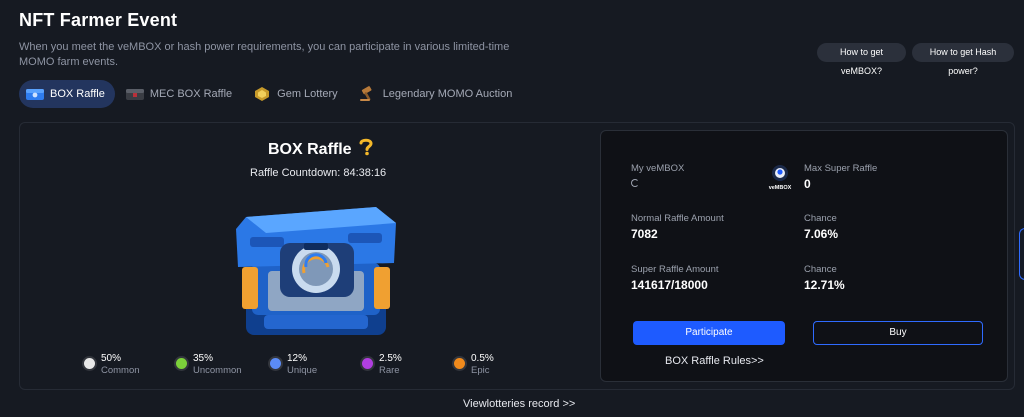 This screenshot has height=417, width=1024. I want to click on rarity-percent: 50%, so click(111, 358).